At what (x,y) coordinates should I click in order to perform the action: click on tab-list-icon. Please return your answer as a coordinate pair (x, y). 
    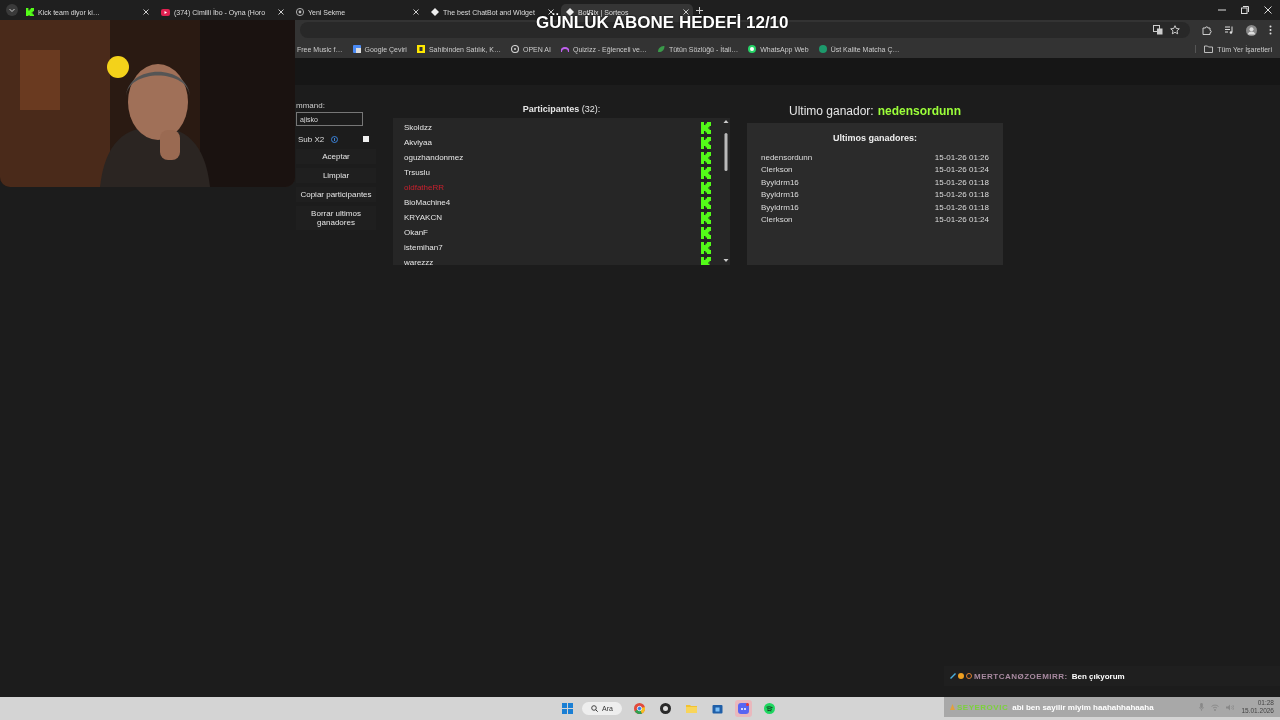
    Looking at the image, I should click on (12, 10).